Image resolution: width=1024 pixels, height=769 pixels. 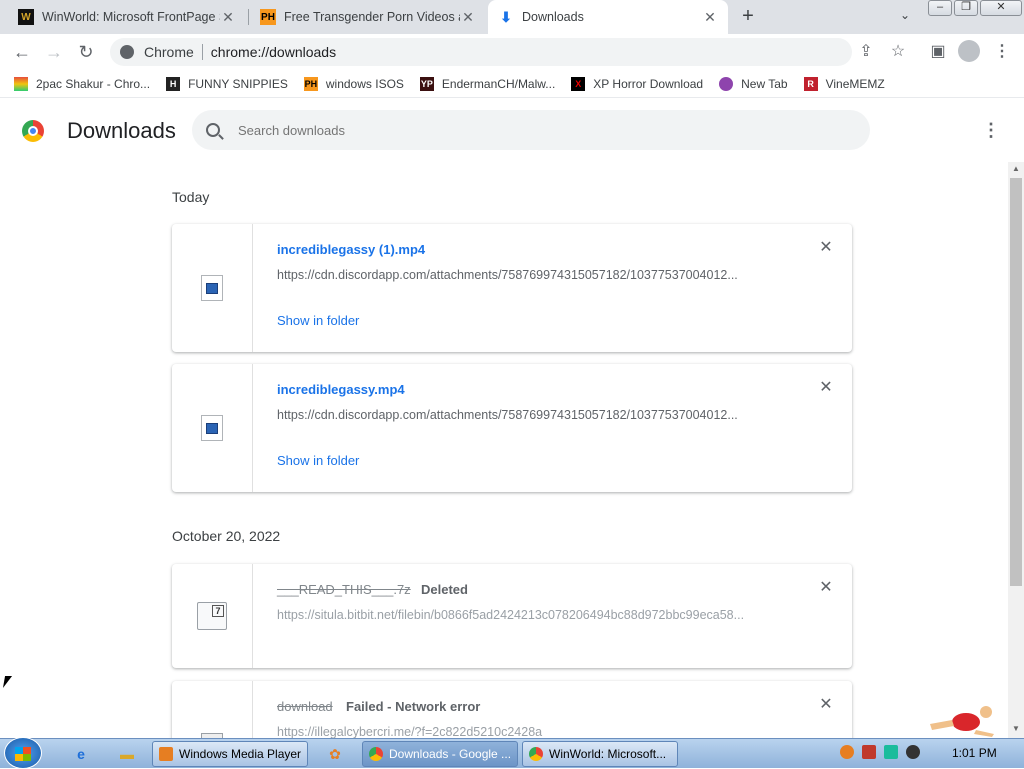 I want to click on download-icon: ⬇, so click(x=506, y=16).